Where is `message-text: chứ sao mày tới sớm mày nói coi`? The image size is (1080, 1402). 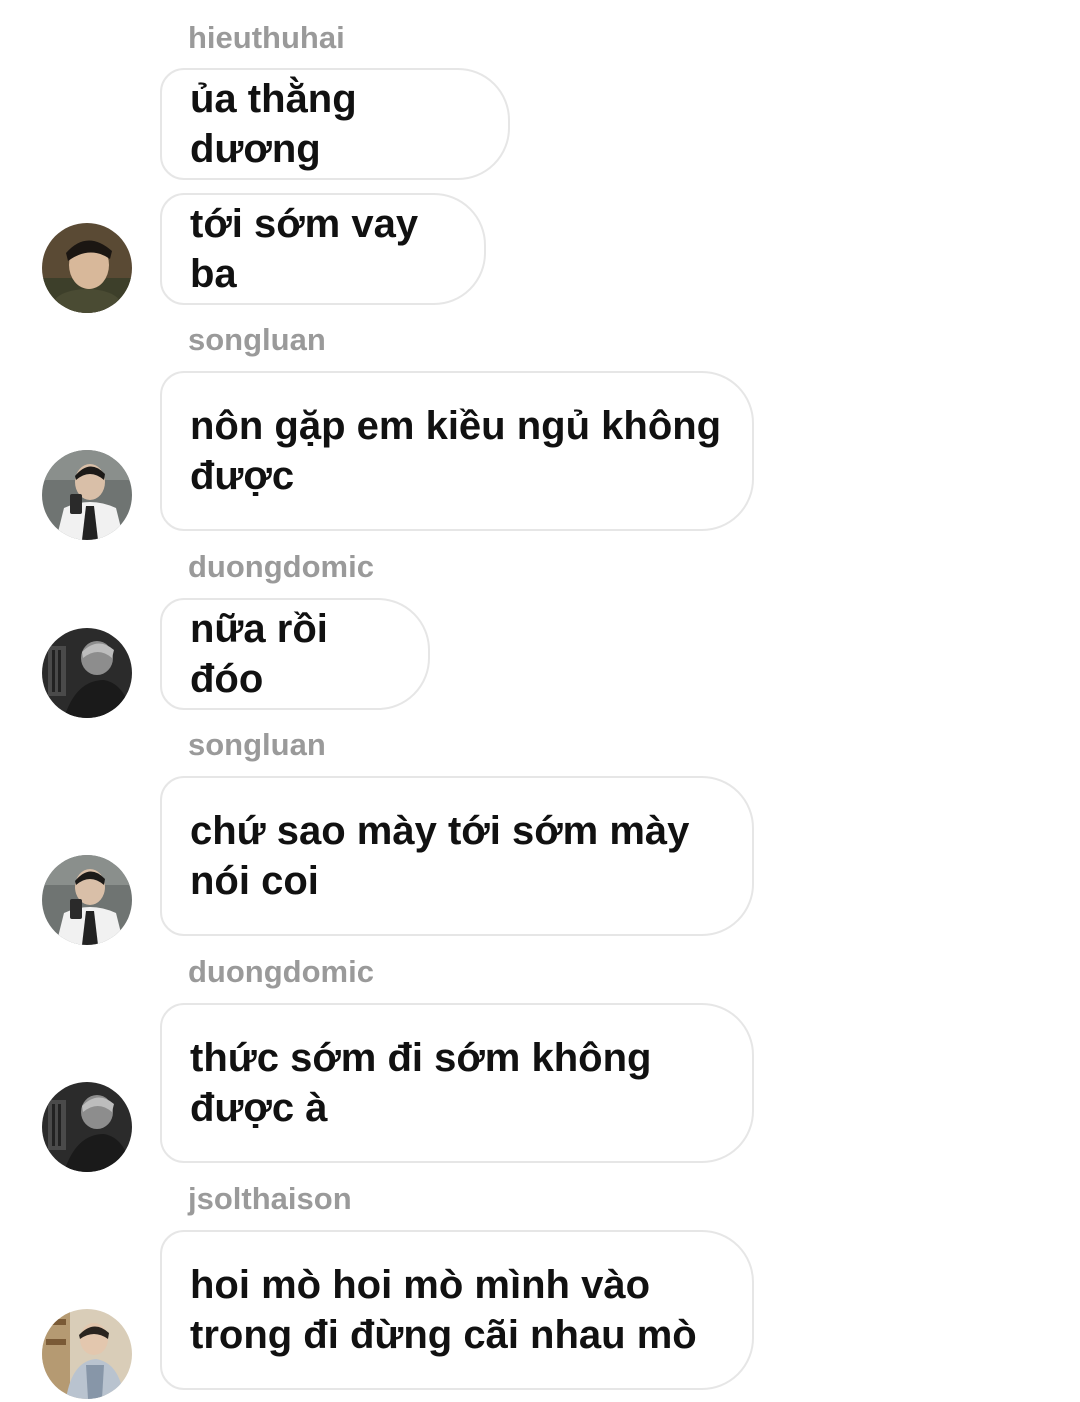
message-text: chứ sao mày tới sớm mày nói coi is located at coordinates (440, 856).